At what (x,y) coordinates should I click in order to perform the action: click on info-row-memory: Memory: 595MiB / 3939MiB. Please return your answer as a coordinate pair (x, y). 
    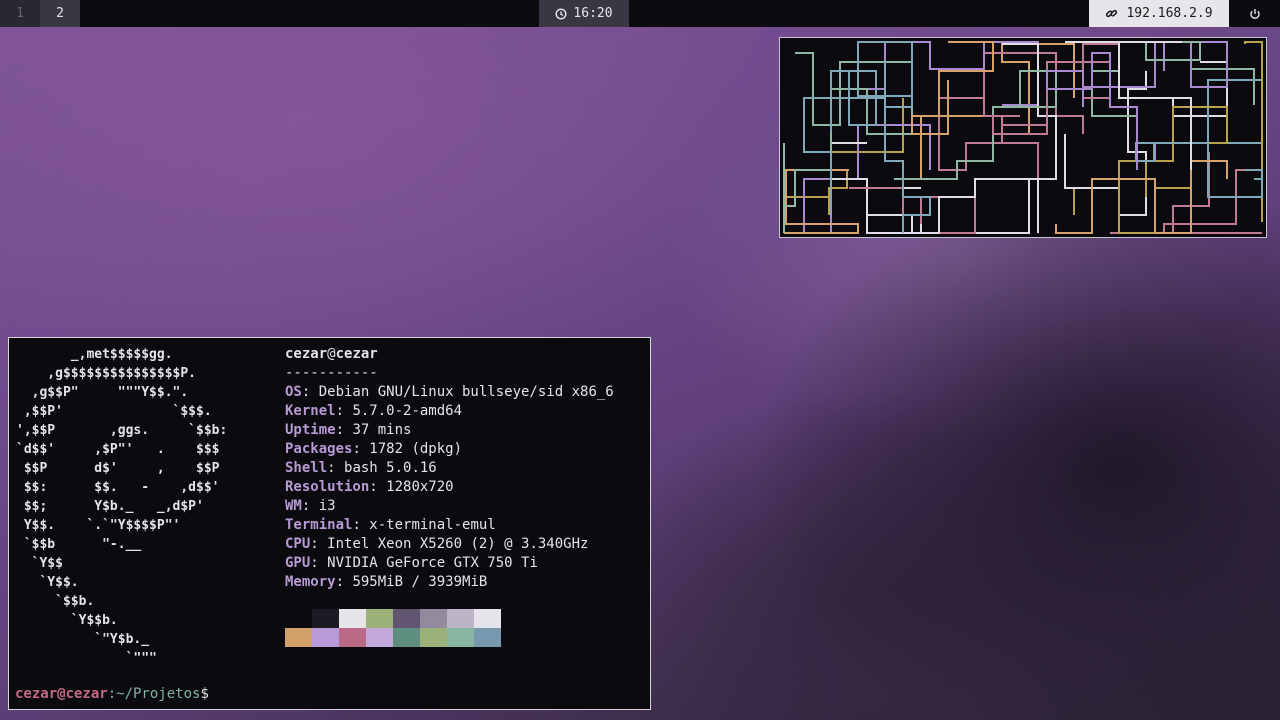
    Looking at the image, I should click on (386, 582).